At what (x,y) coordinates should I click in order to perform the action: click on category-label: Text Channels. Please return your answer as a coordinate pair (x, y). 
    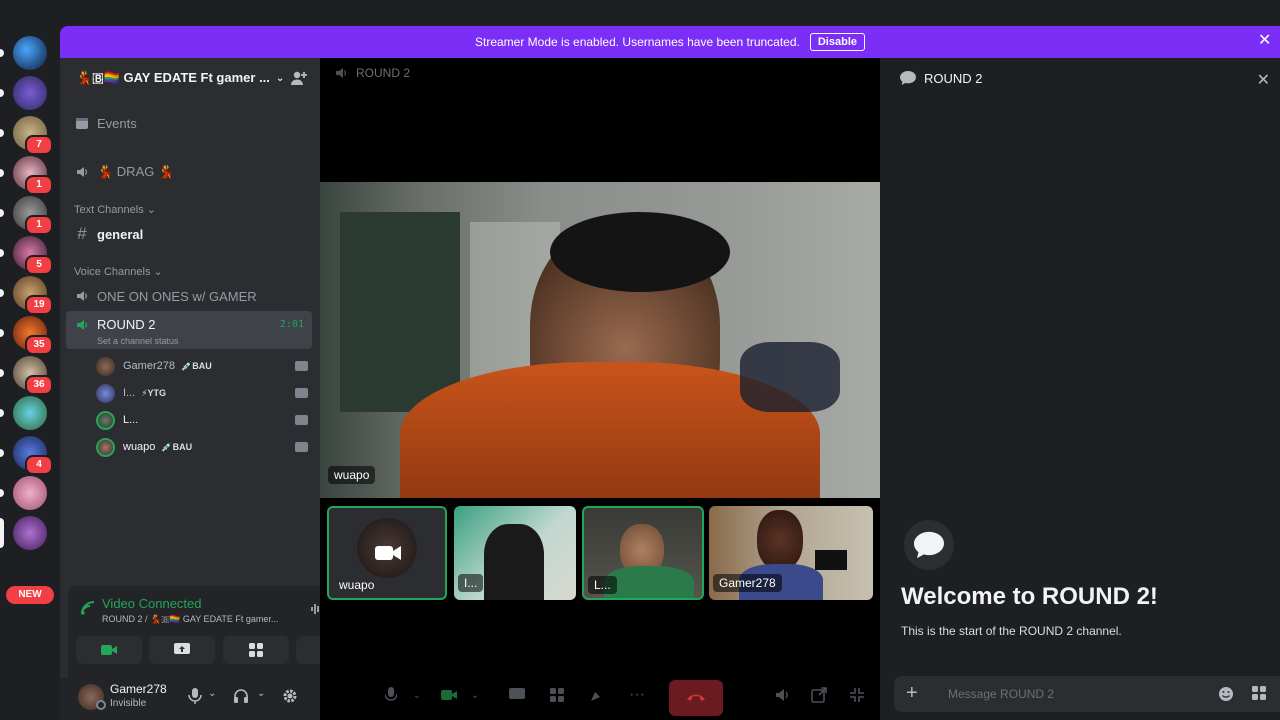
    Looking at the image, I should click on (109, 210).